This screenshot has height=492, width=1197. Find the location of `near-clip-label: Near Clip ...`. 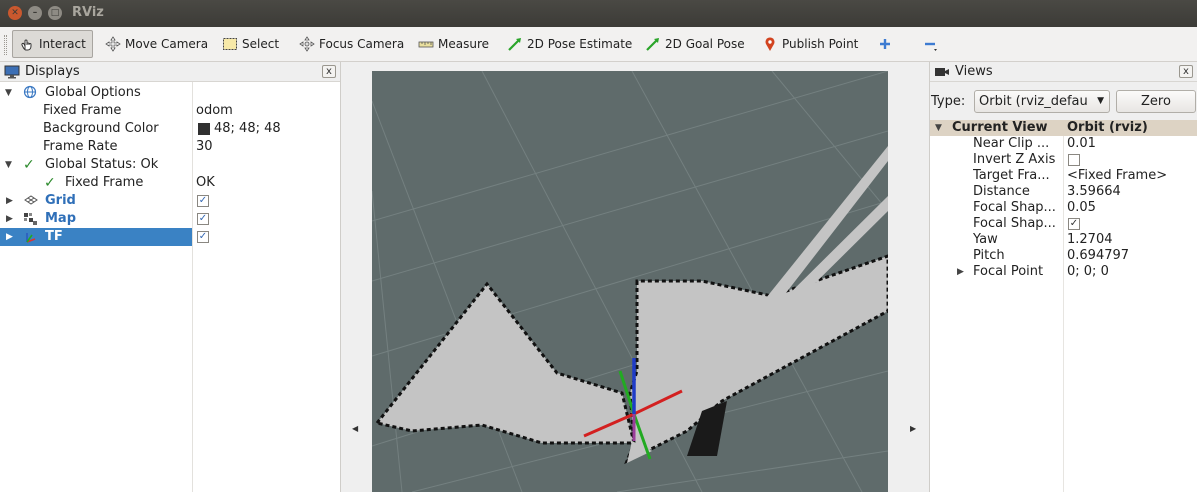

near-clip-label: Near Clip ... is located at coordinates (1011, 143).